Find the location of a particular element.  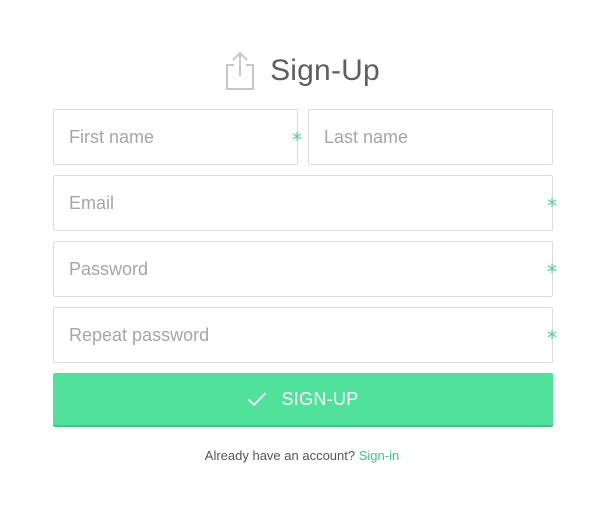

upload-icon is located at coordinates (240, 70).